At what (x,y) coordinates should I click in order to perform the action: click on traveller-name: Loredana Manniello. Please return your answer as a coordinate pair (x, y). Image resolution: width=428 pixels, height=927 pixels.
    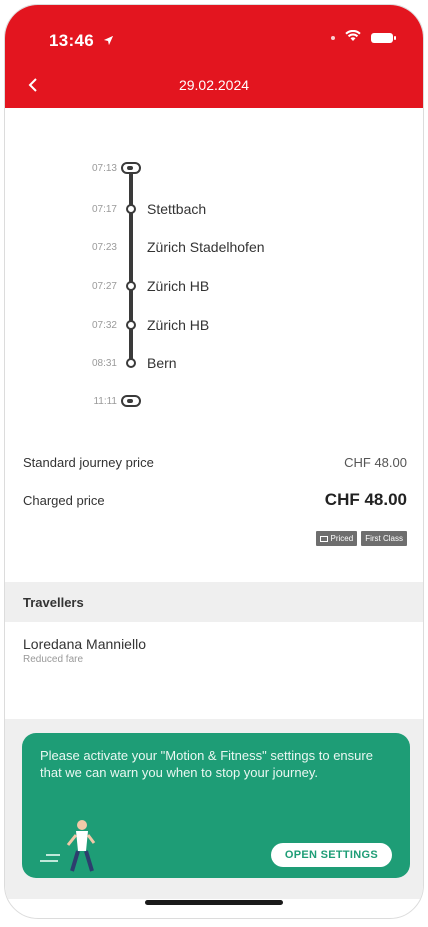
    Looking at the image, I should click on (84, 644).